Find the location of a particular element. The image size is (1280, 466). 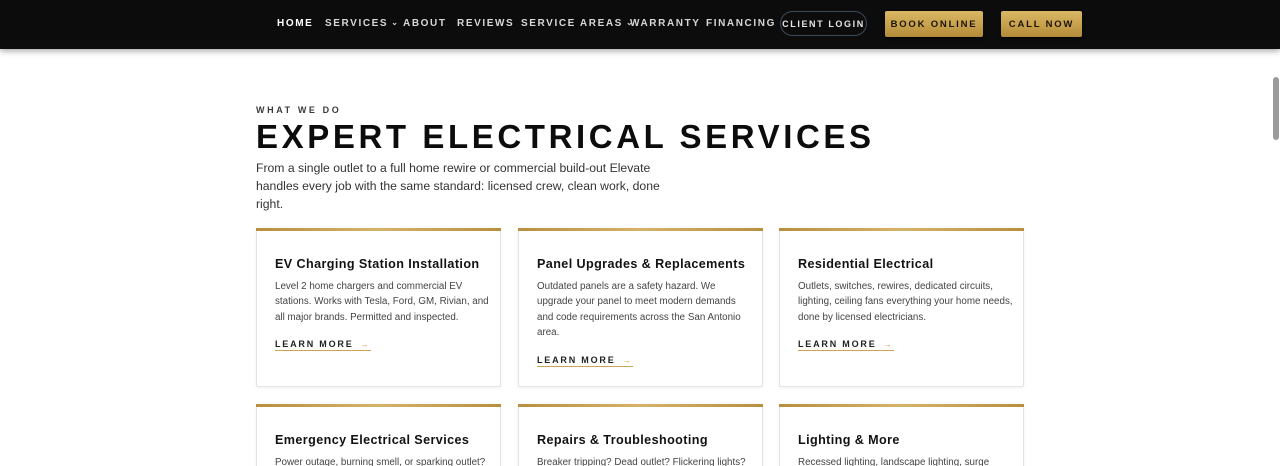

nav-reviews-link: REVIEWS is located at coordinates (485, 23).